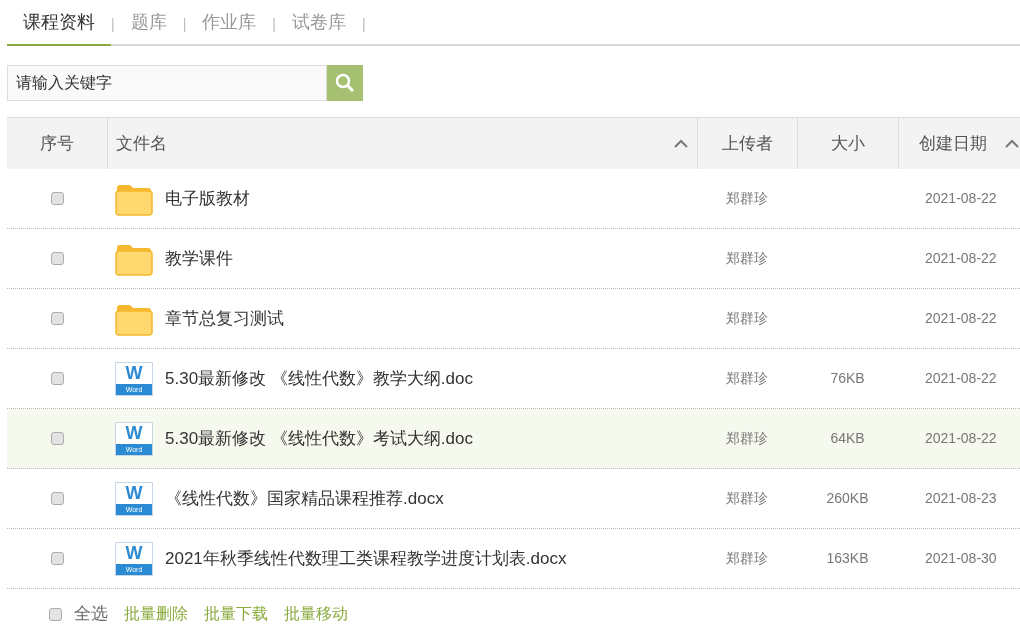 The image size is (1020, 625). I want to click on column-header: 创建日期, so click(953, 143).